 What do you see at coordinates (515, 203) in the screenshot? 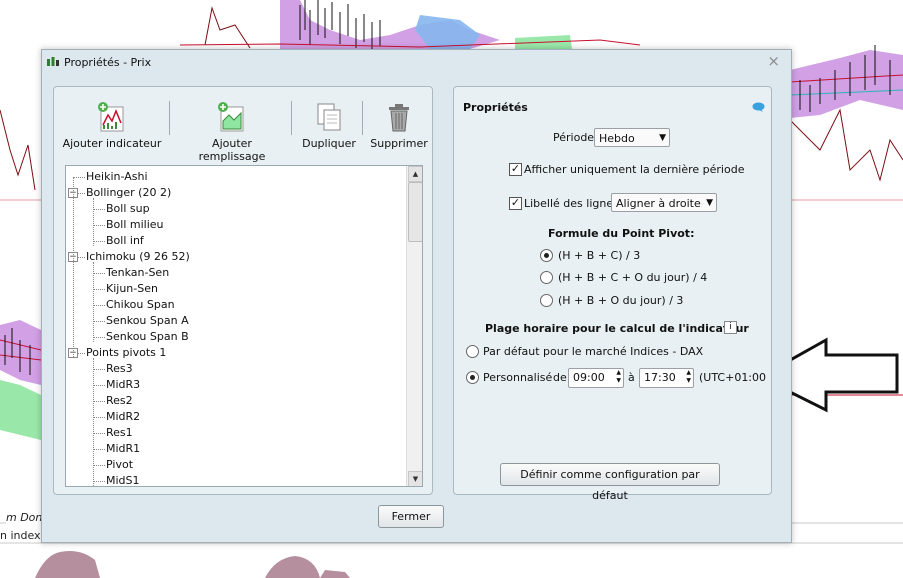
I see `line-labels-checkbox: ✓` at bounding box center [515, 203].